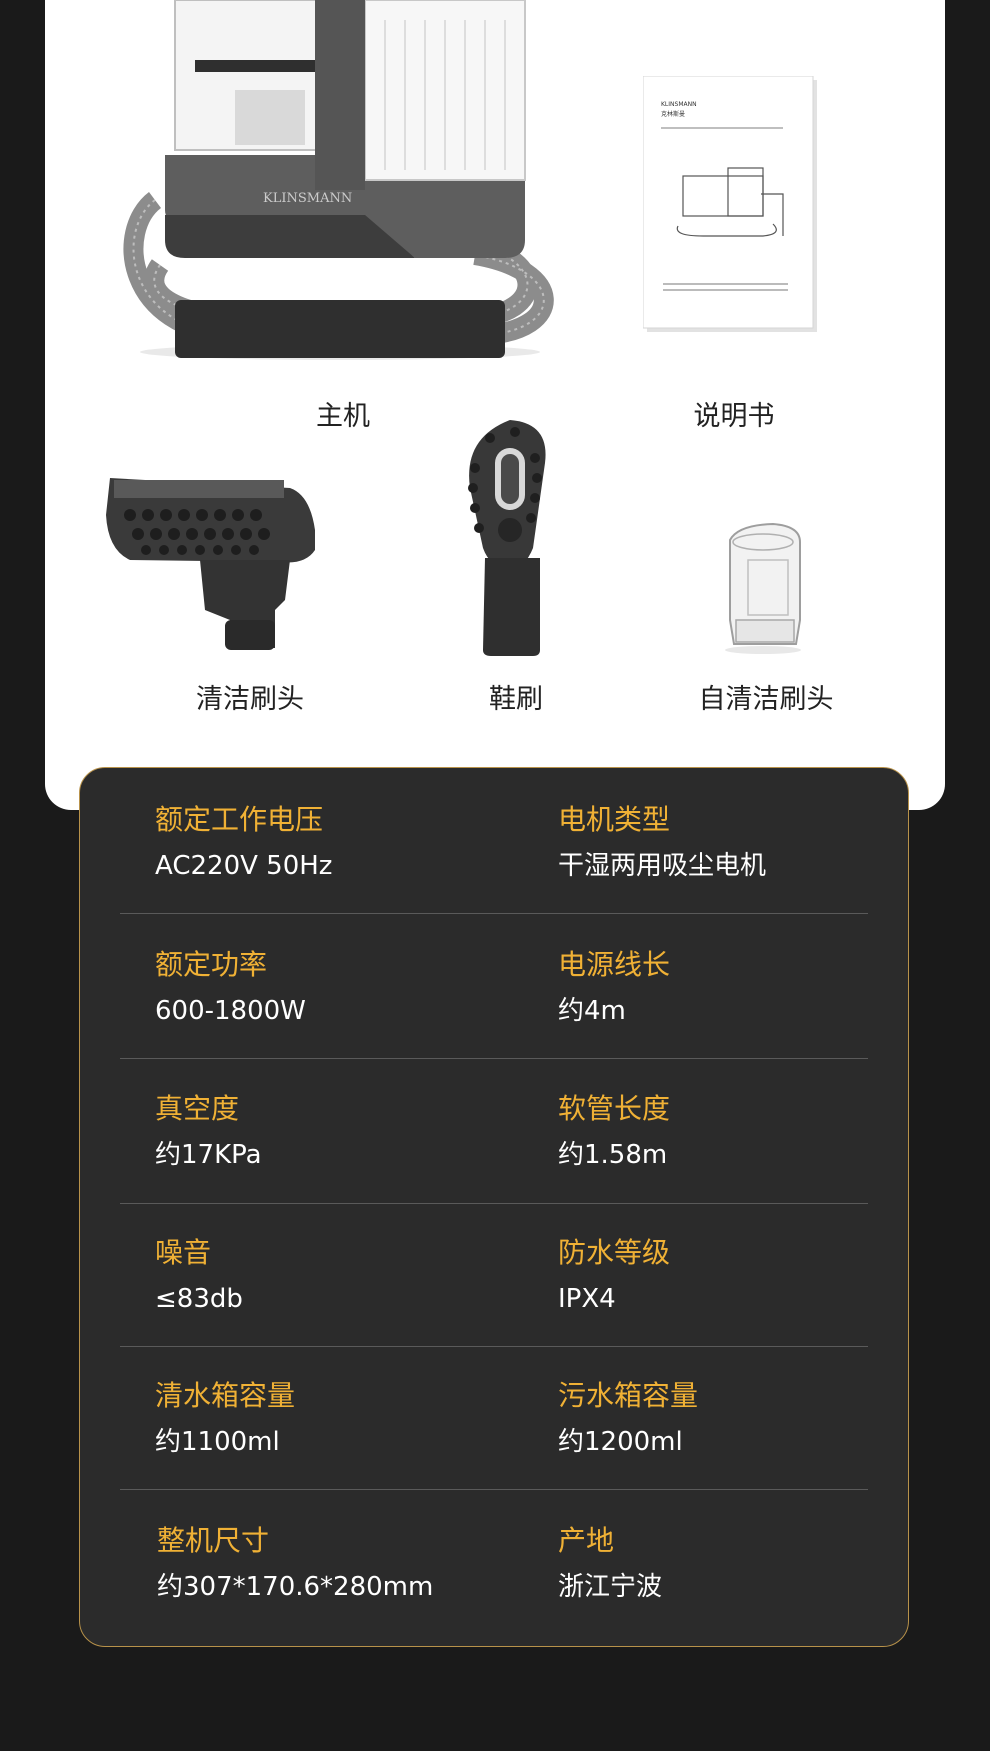 This screenshot has width=990, height=1751. Describe the element at coordinates (662, 843) in the screenshot. I see `spec-motor-type: 电机类型 干湿两用吸尘电机` at that location.